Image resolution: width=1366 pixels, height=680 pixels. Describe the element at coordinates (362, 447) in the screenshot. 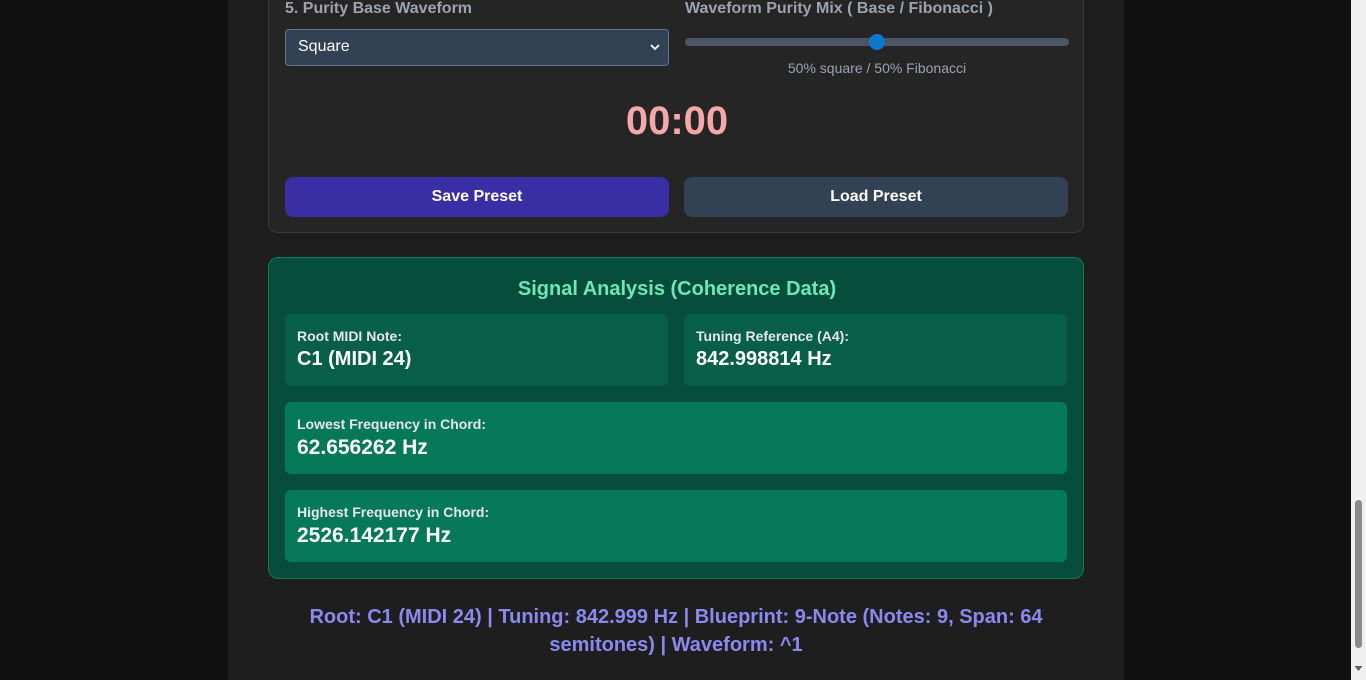

I see `stat-value: 62.656262 Hz` at that location.